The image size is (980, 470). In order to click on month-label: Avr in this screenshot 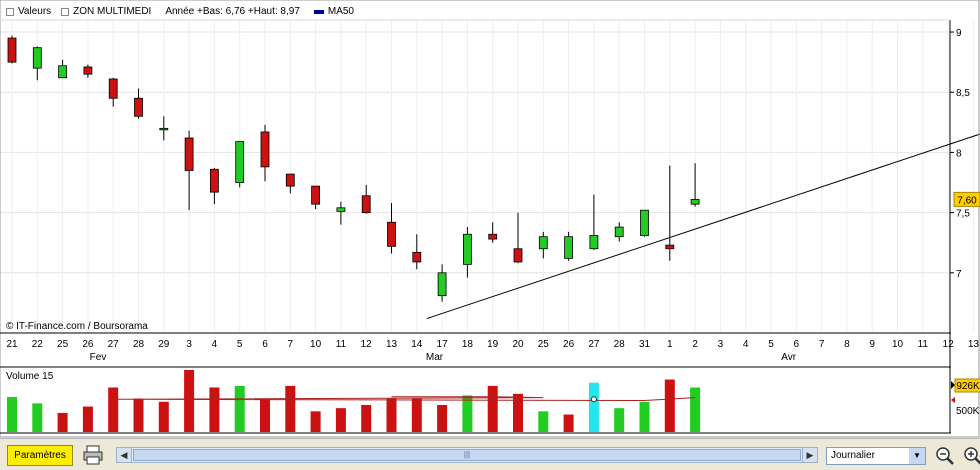, I will do `click(788, 357)`.